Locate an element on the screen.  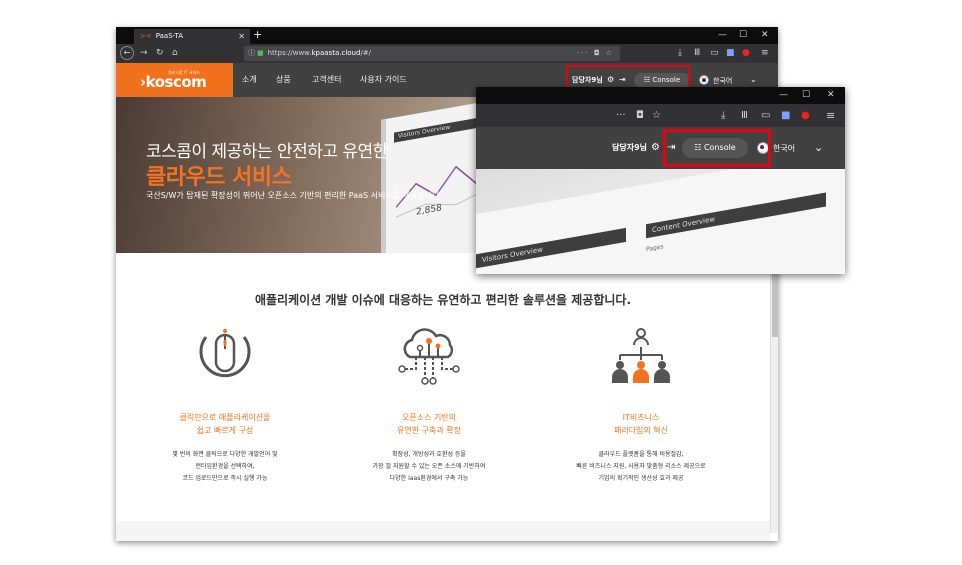
feature-title-line2: 쉽고 빠르게 구성 is located at coordinates (225, 430).